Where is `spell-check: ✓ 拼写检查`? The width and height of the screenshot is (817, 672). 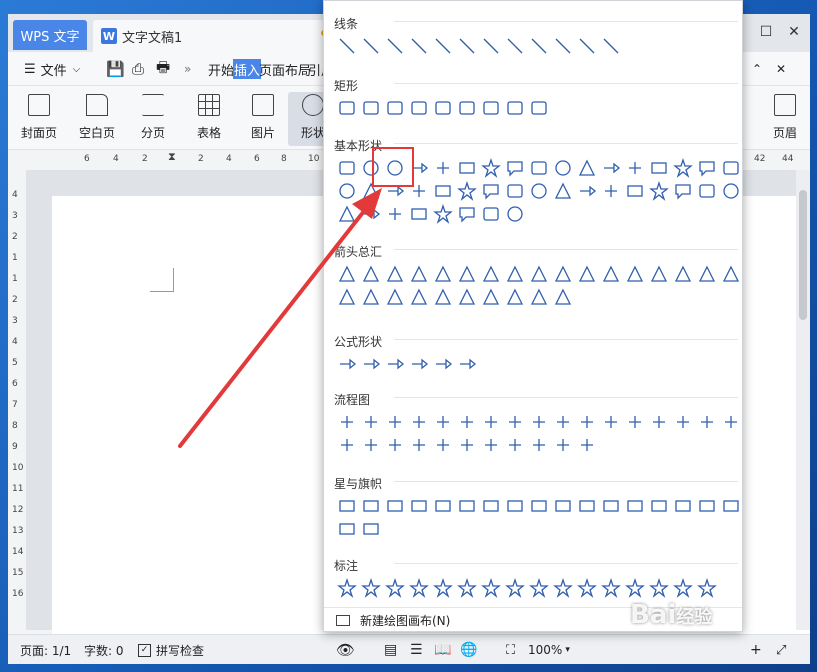
spell-check: ✓ 拼写检查 is located at coordinates (171, 649).